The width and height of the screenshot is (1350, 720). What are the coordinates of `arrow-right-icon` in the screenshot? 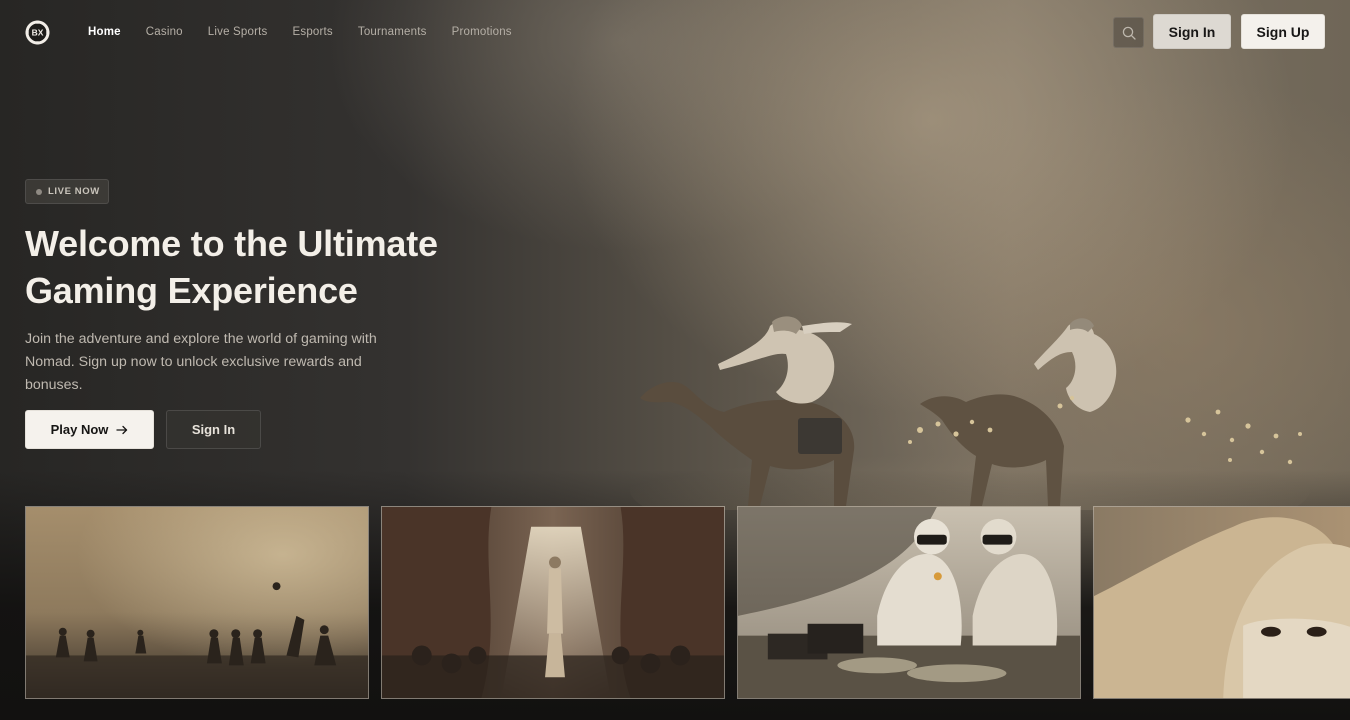 It's located at (122, 429).